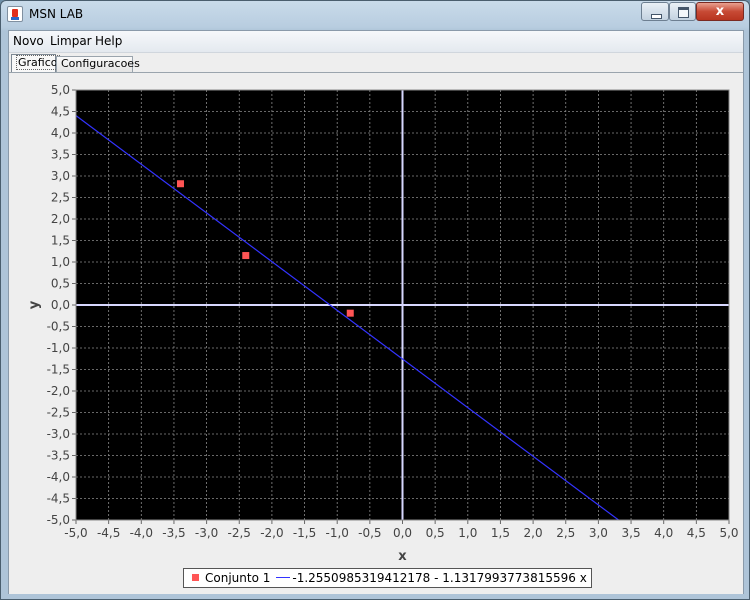 The image size is (750, 600). What do you see at coordinates (631, 533) in the screenshot?
I see `x-tick-label: 3,5` at bounding box center [631, 533].